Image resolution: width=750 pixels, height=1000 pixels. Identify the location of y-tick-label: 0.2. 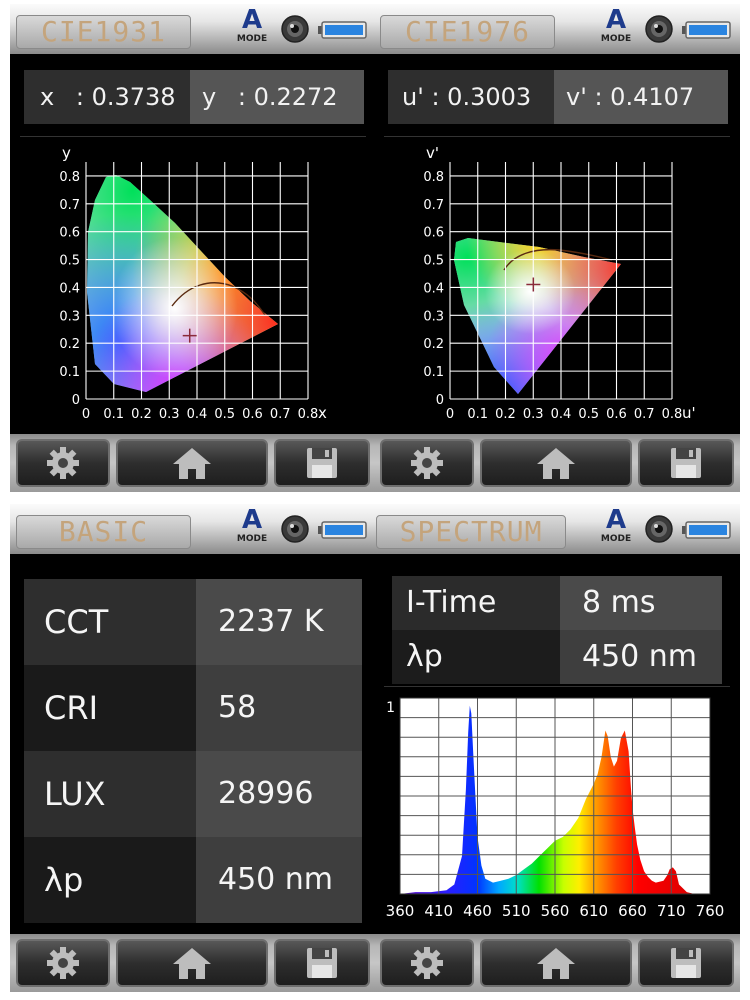
(433, 344).